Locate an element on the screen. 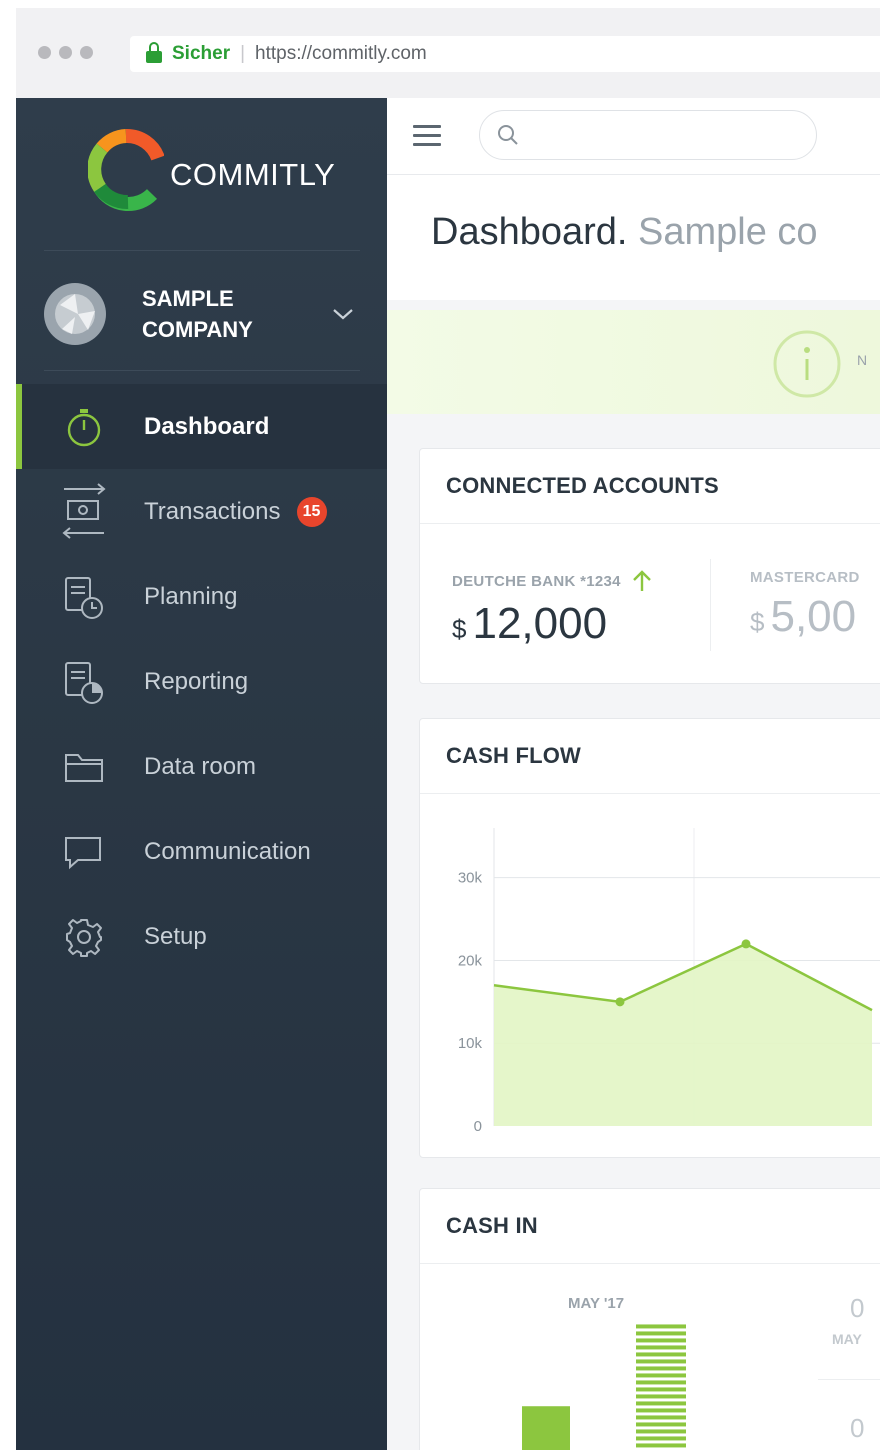  account-amount: 5,00 is located at coordinates (813, 616).